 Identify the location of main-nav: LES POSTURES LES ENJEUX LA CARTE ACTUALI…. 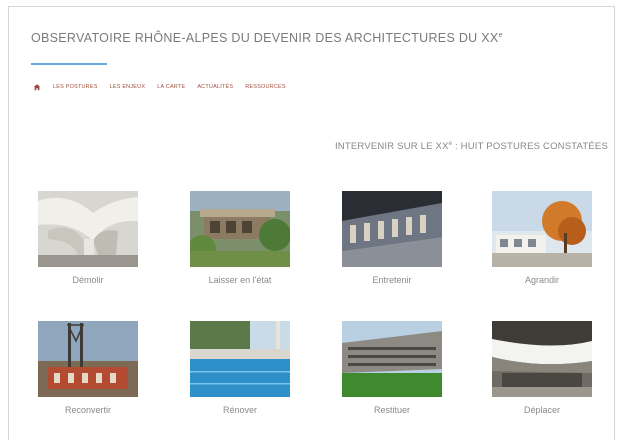
(159, 87).